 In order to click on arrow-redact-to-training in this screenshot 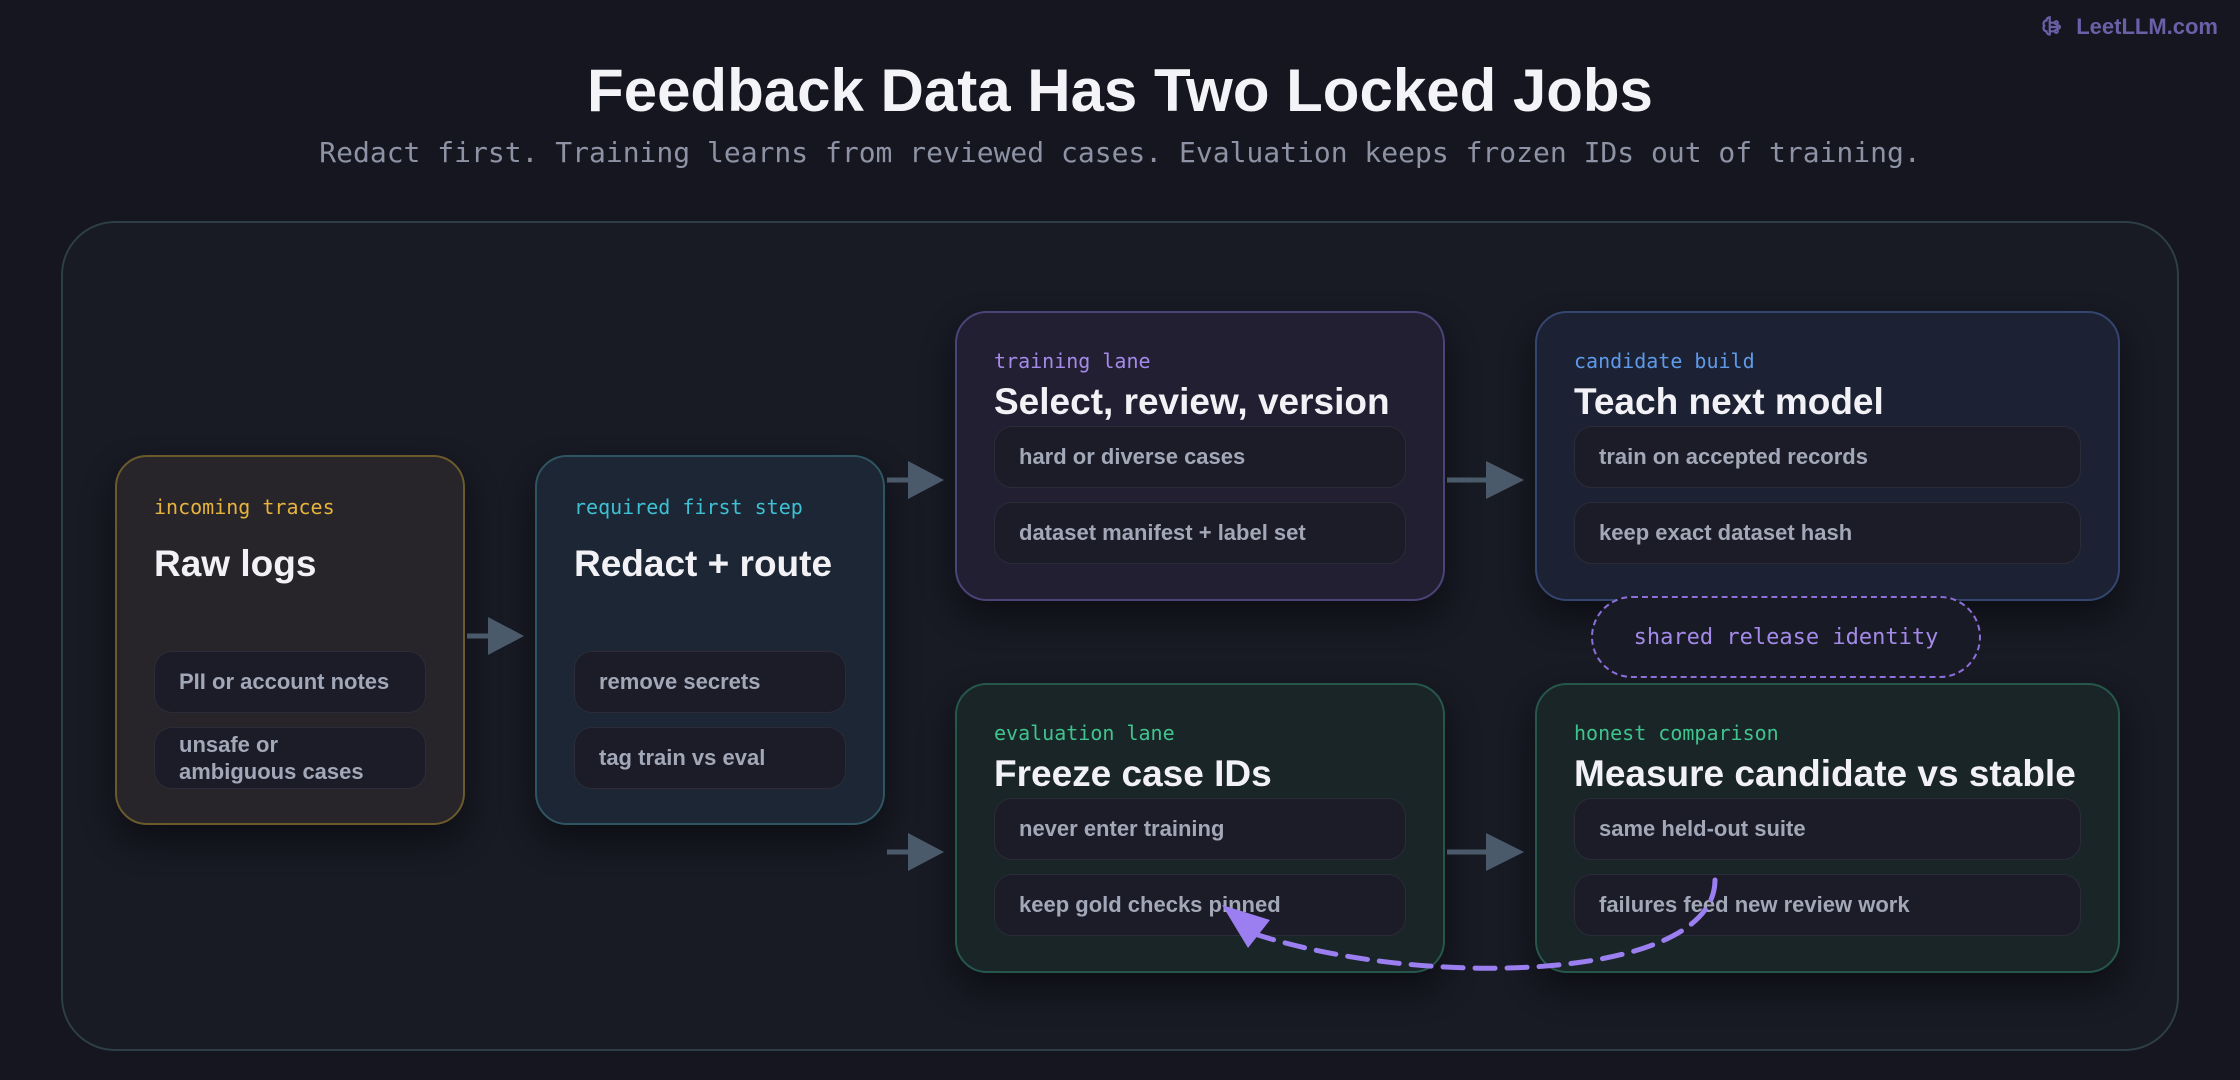, I will do `click(915, 480)`.